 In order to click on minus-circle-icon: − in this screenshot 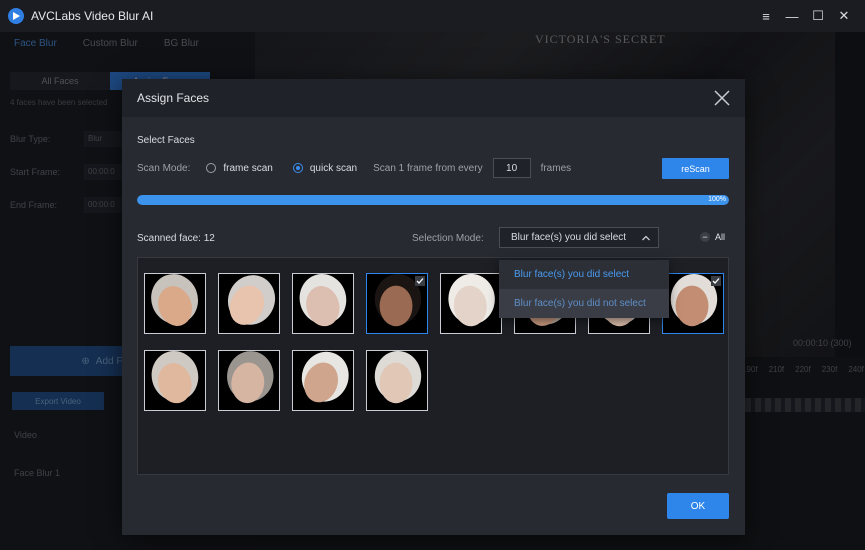, I will do `click(705, 237)`.